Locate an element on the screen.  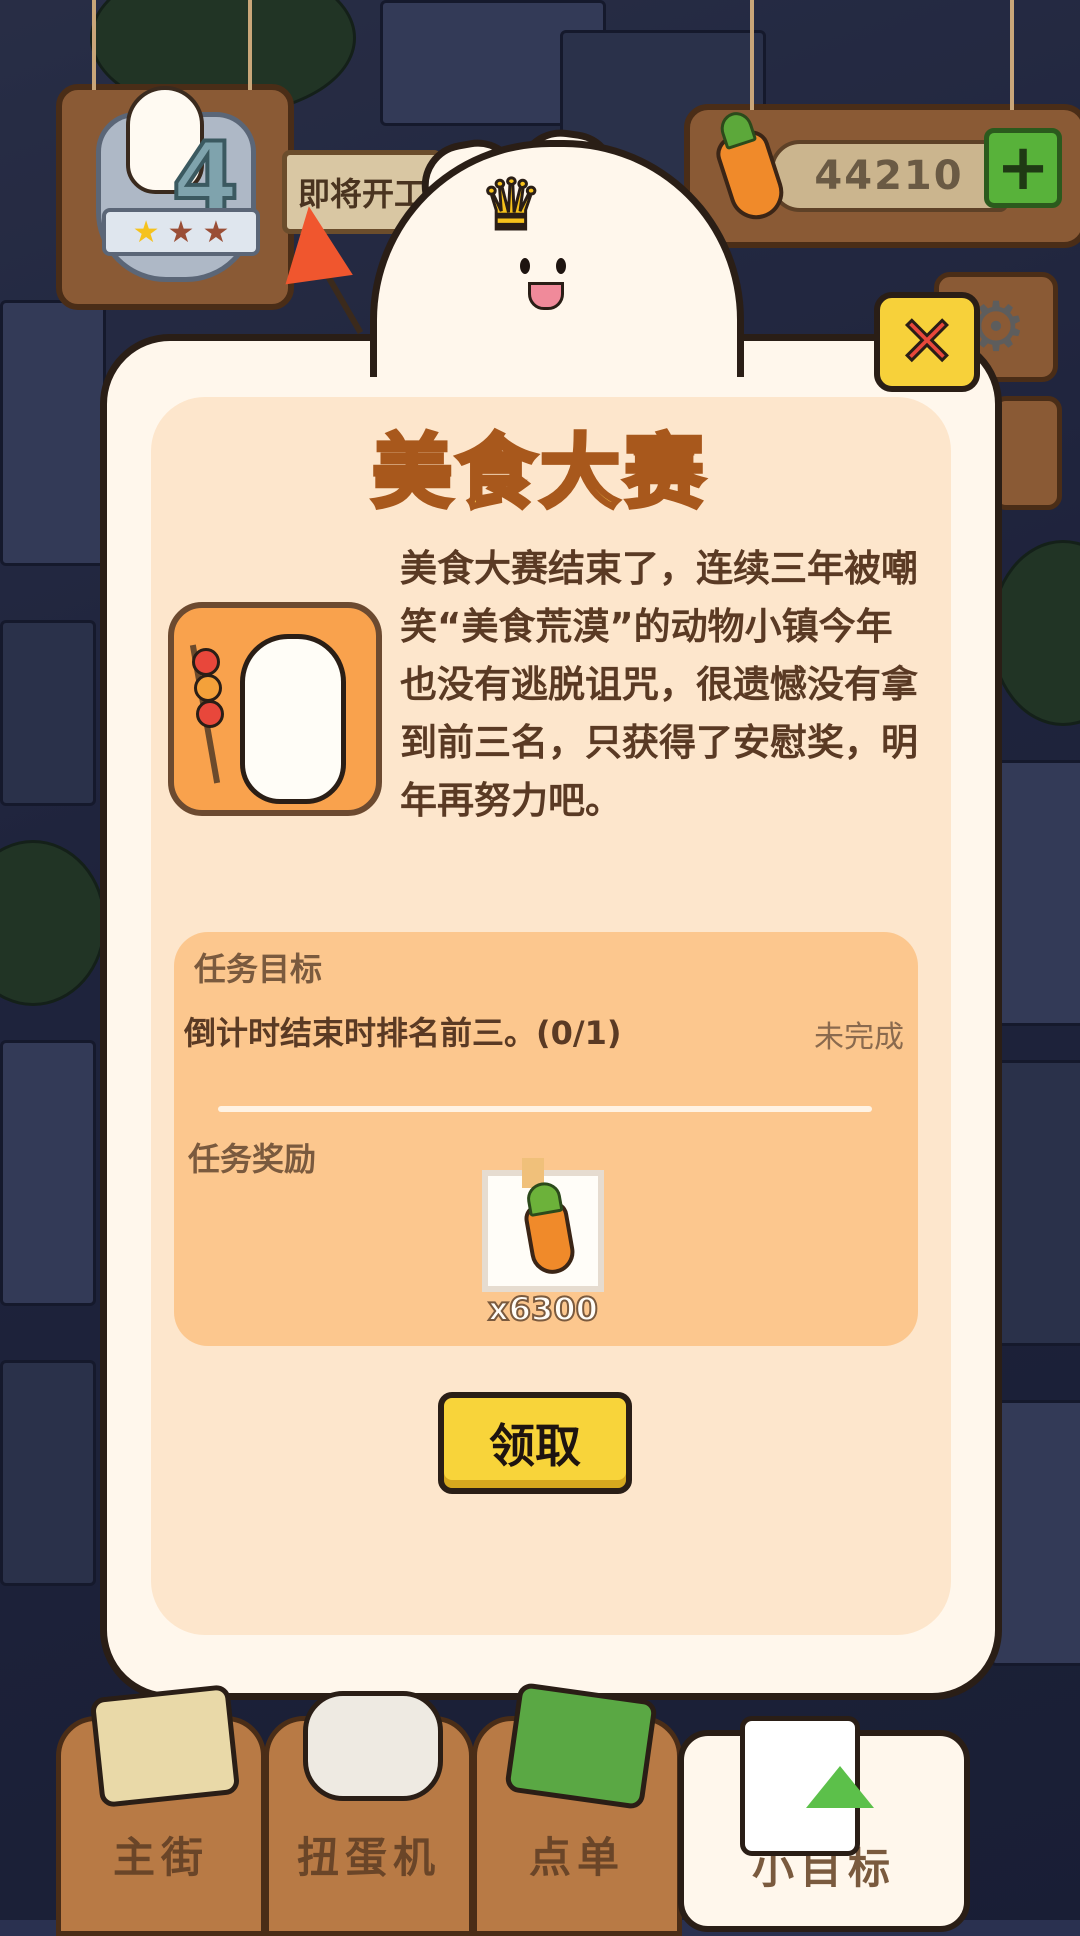
map-icon is located at coordinates (165, 1746).